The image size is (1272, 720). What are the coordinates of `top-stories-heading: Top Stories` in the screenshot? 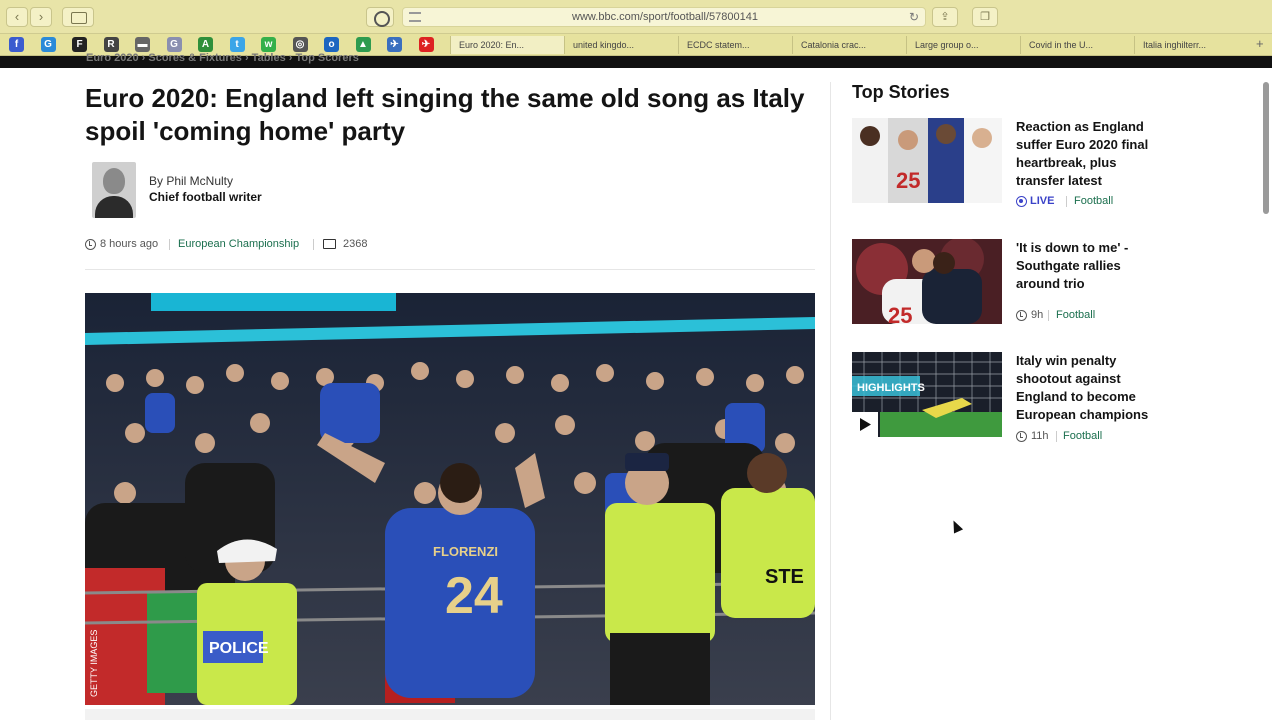 It's located at (901, 92).